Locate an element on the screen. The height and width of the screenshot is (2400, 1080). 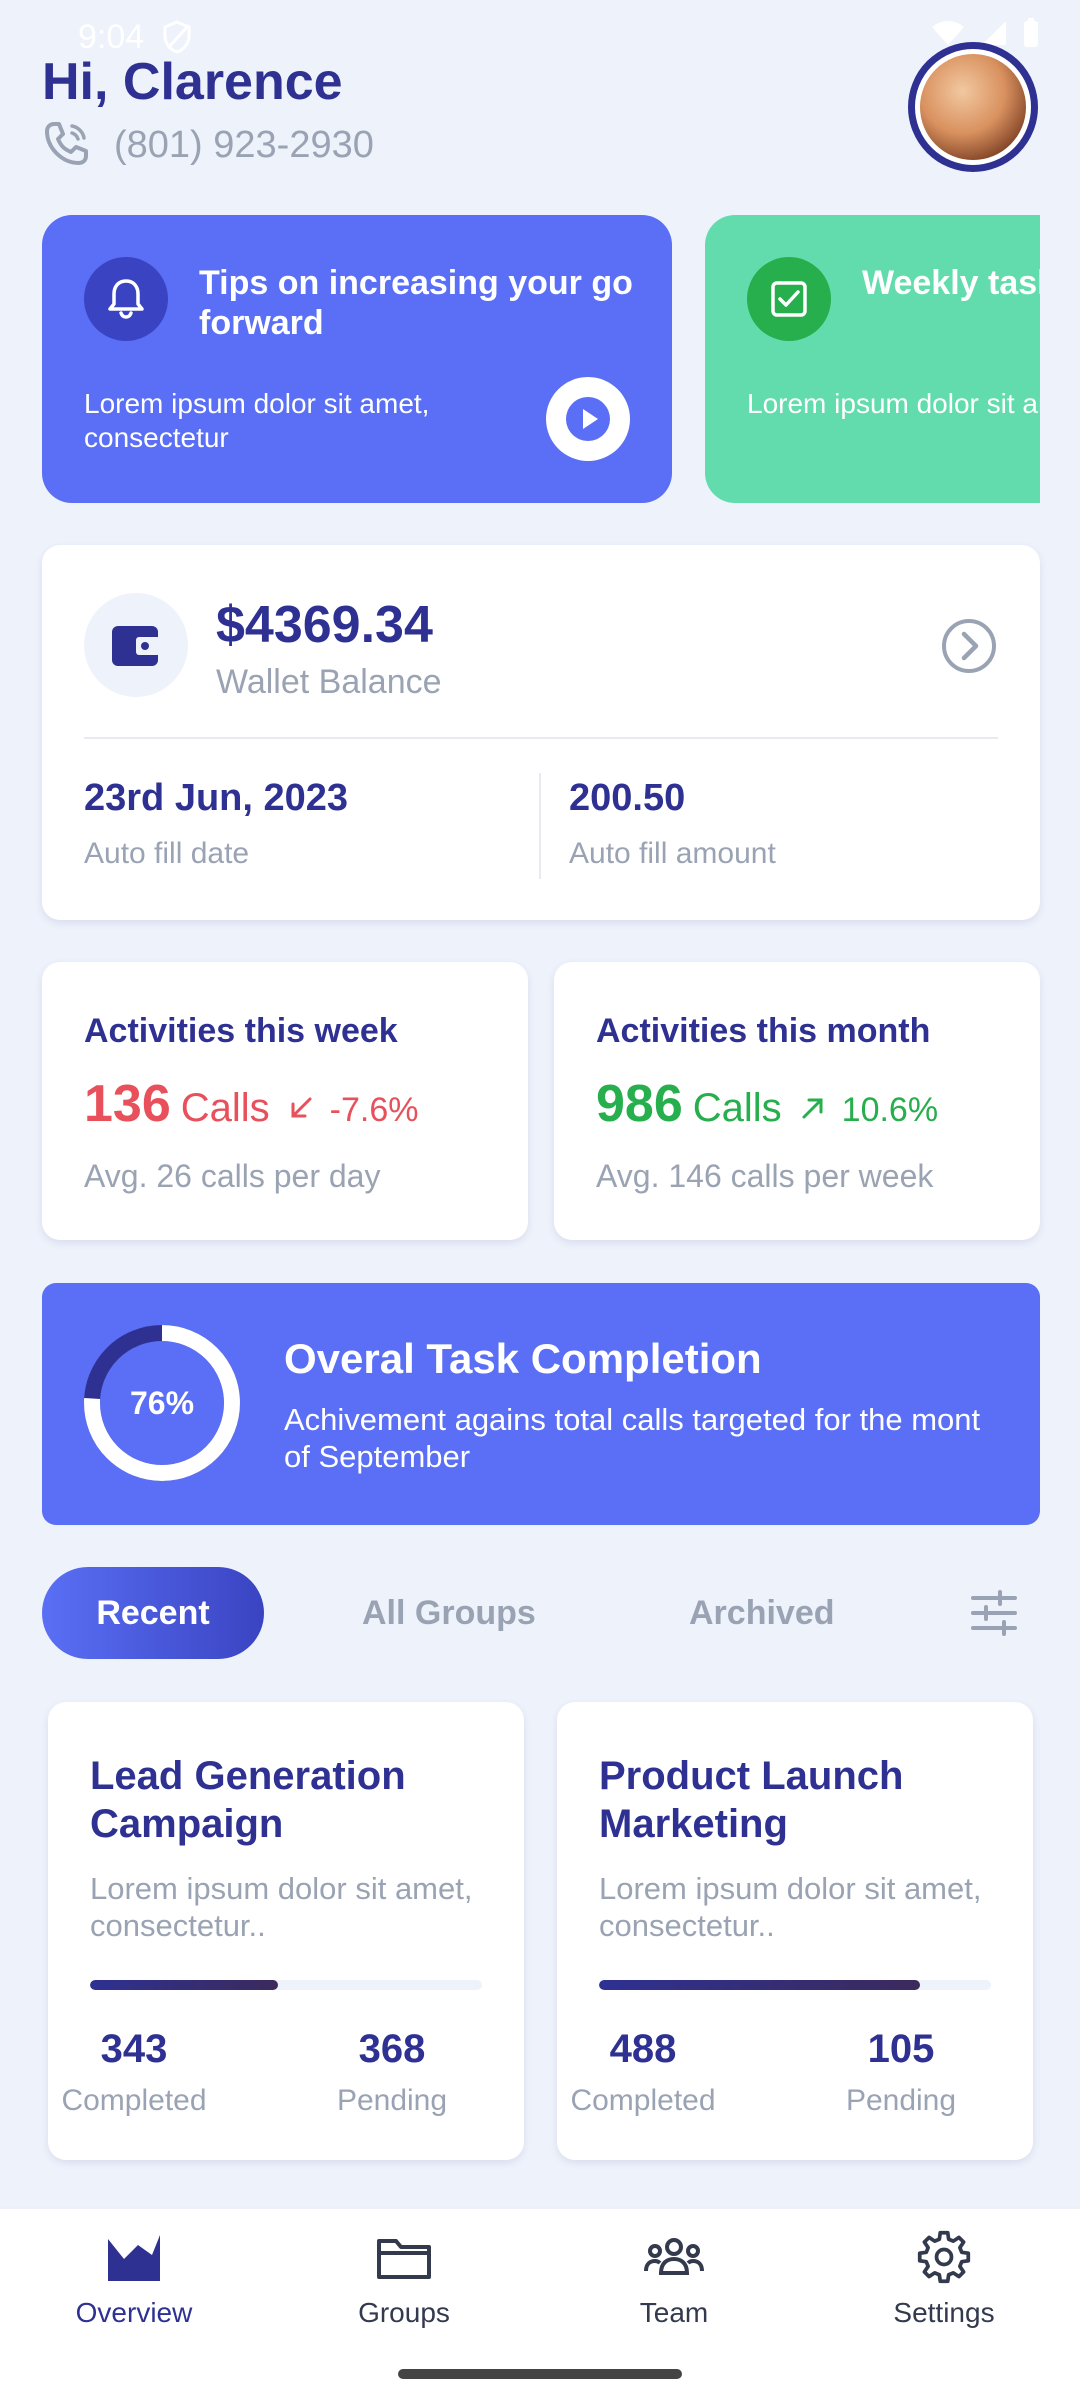
bell-icon is located at coordinates (126, 299).